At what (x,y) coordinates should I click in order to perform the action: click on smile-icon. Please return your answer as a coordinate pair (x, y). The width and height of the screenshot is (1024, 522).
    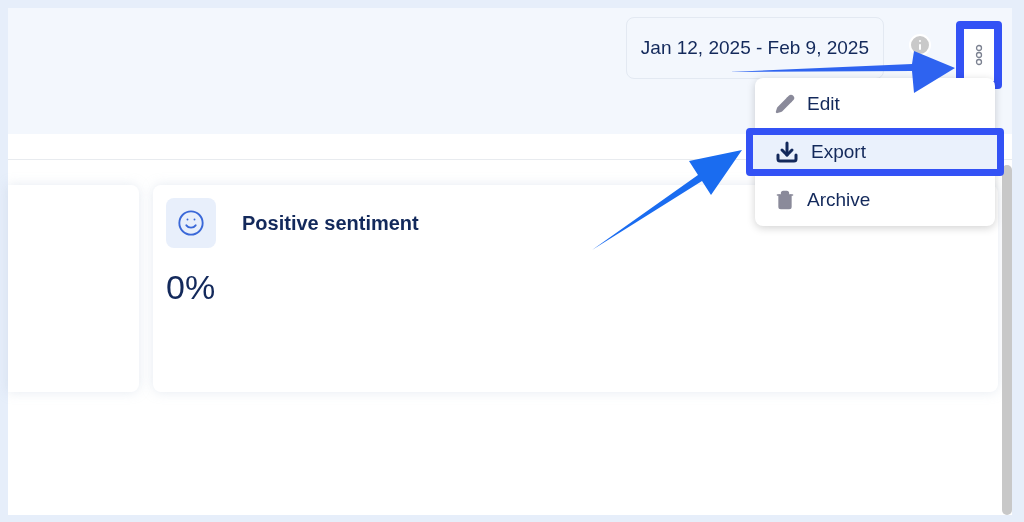
    Looking at the image, I should click on (191, 223).